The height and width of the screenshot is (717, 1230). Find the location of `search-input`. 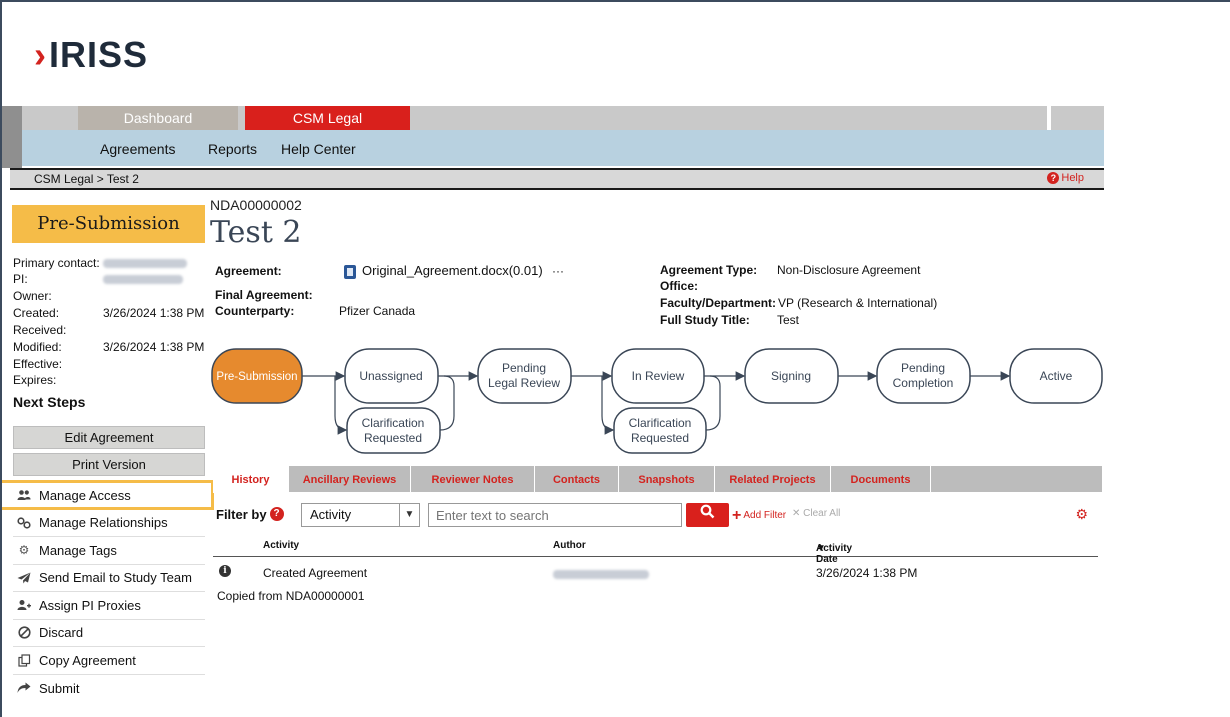

search-input is located at coordinates (555, 515).